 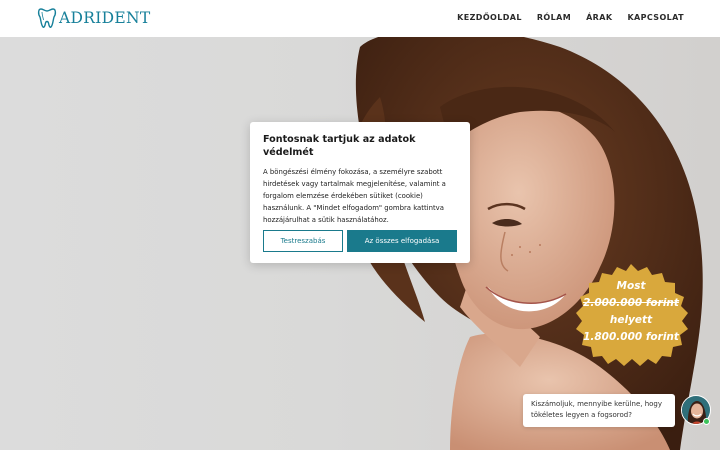 What do you see at coordinates (554, 17) in the screenshot?
I see `nav-item-about: RÓLAM` at bounding box center [554, 17].